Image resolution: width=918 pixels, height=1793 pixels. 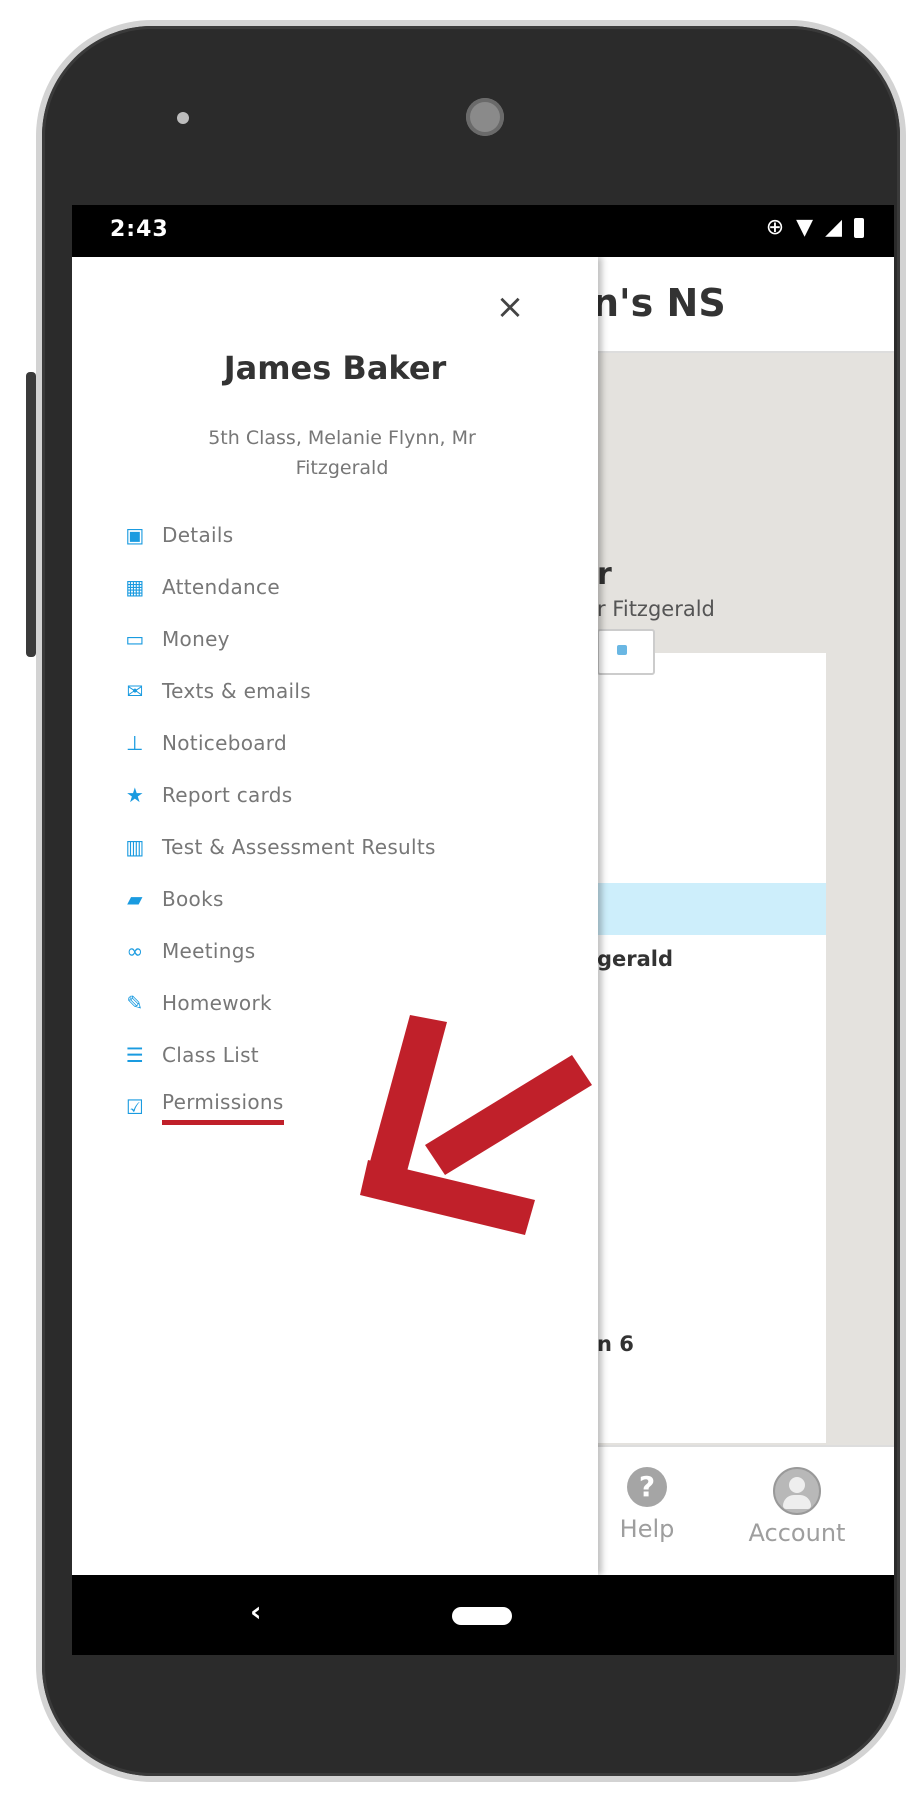 What do you see at coordinates (805, 227) in the screenshot?
I see `wifi-icon: ▼` at bounding box center [805, 227].